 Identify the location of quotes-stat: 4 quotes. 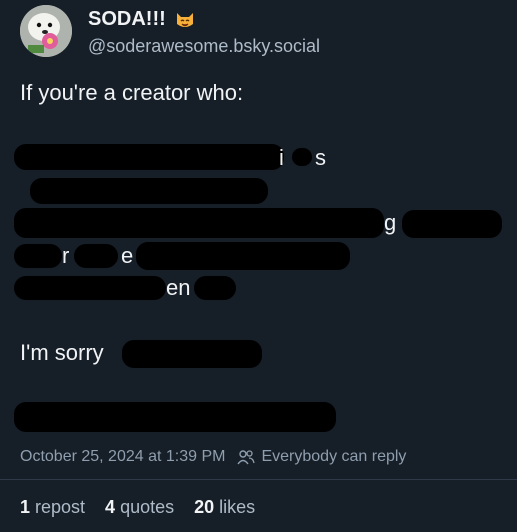
(139, 507).